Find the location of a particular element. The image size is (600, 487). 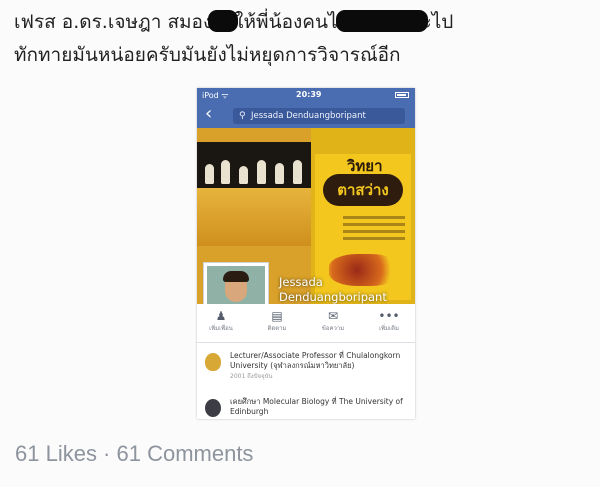

add-friend-button: ♟ เพิ่มเพื่อน is located at coordinates (221, 320).